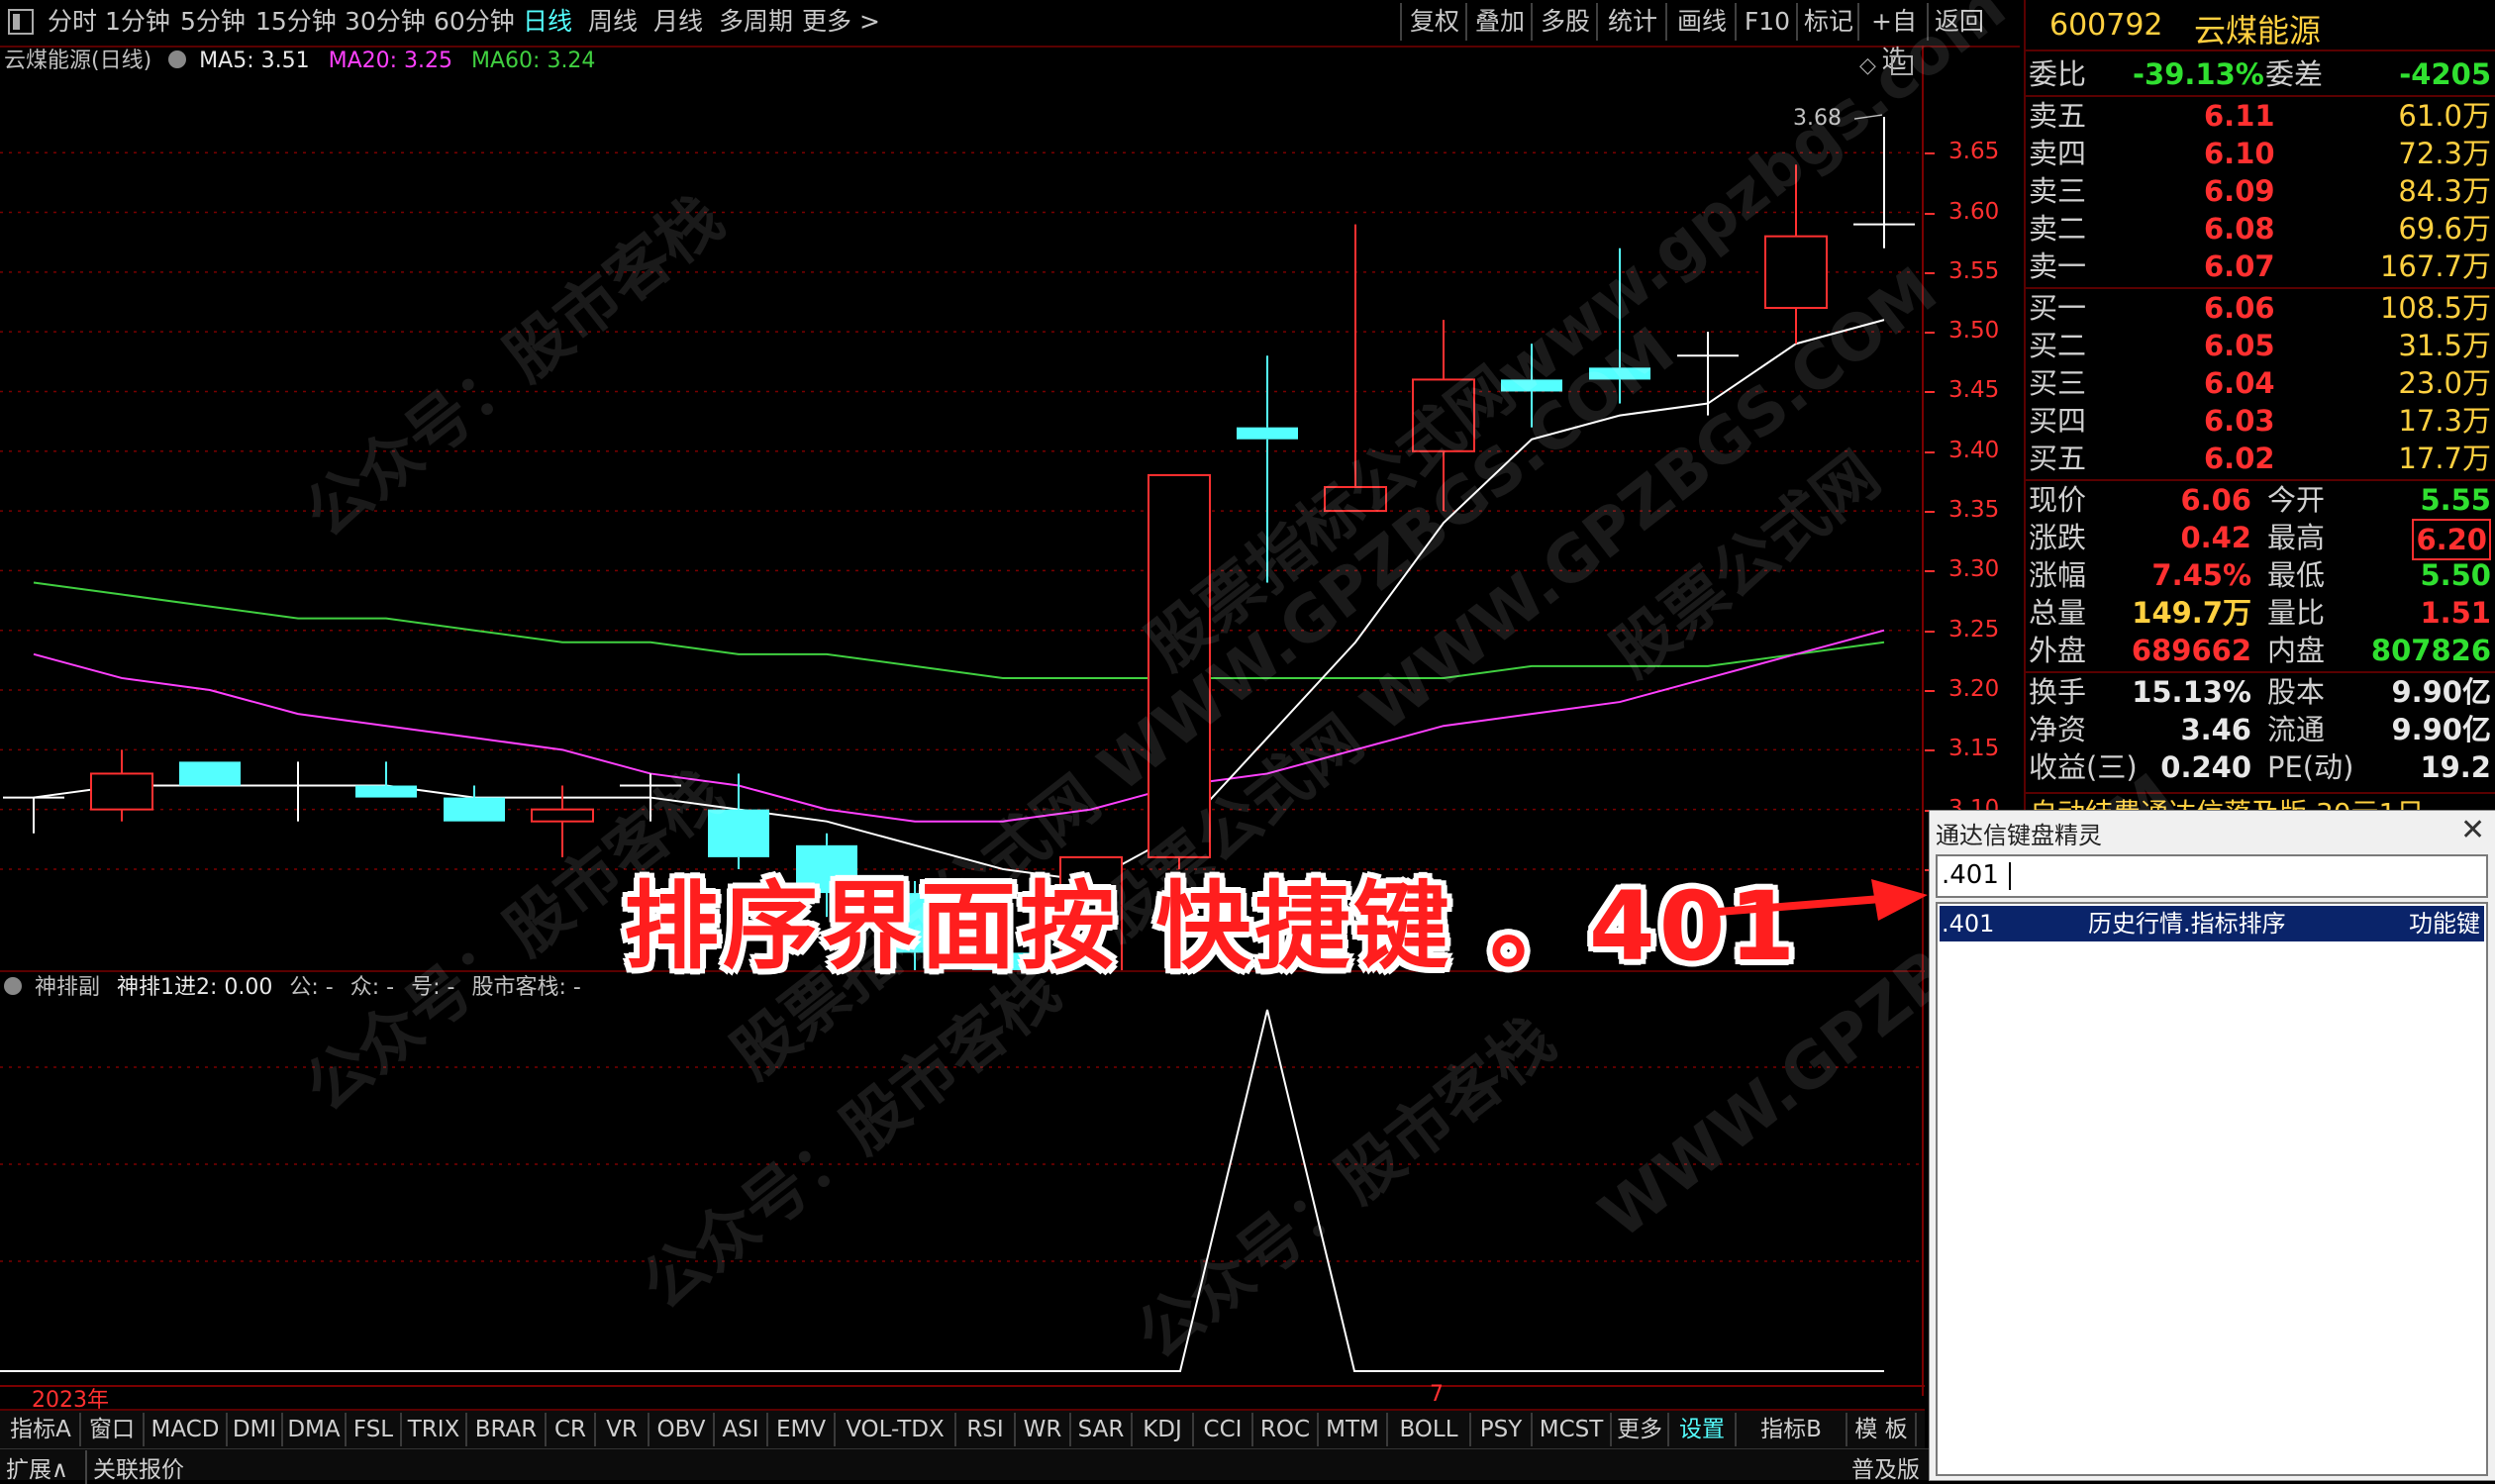 This screenshot has width=2495, height=1484. What do you see at coordinates (1817, 118) in the screenshot?
I see `peak-price-label: 3.68` at bounding box center [1817, 118].